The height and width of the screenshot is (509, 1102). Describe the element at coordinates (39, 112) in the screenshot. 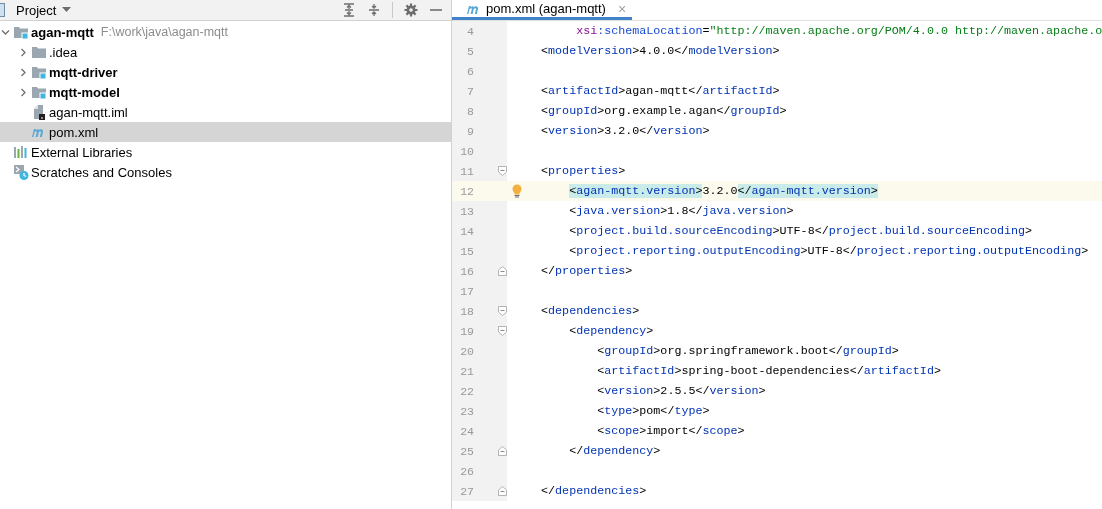

I see `file-icon` at that location.